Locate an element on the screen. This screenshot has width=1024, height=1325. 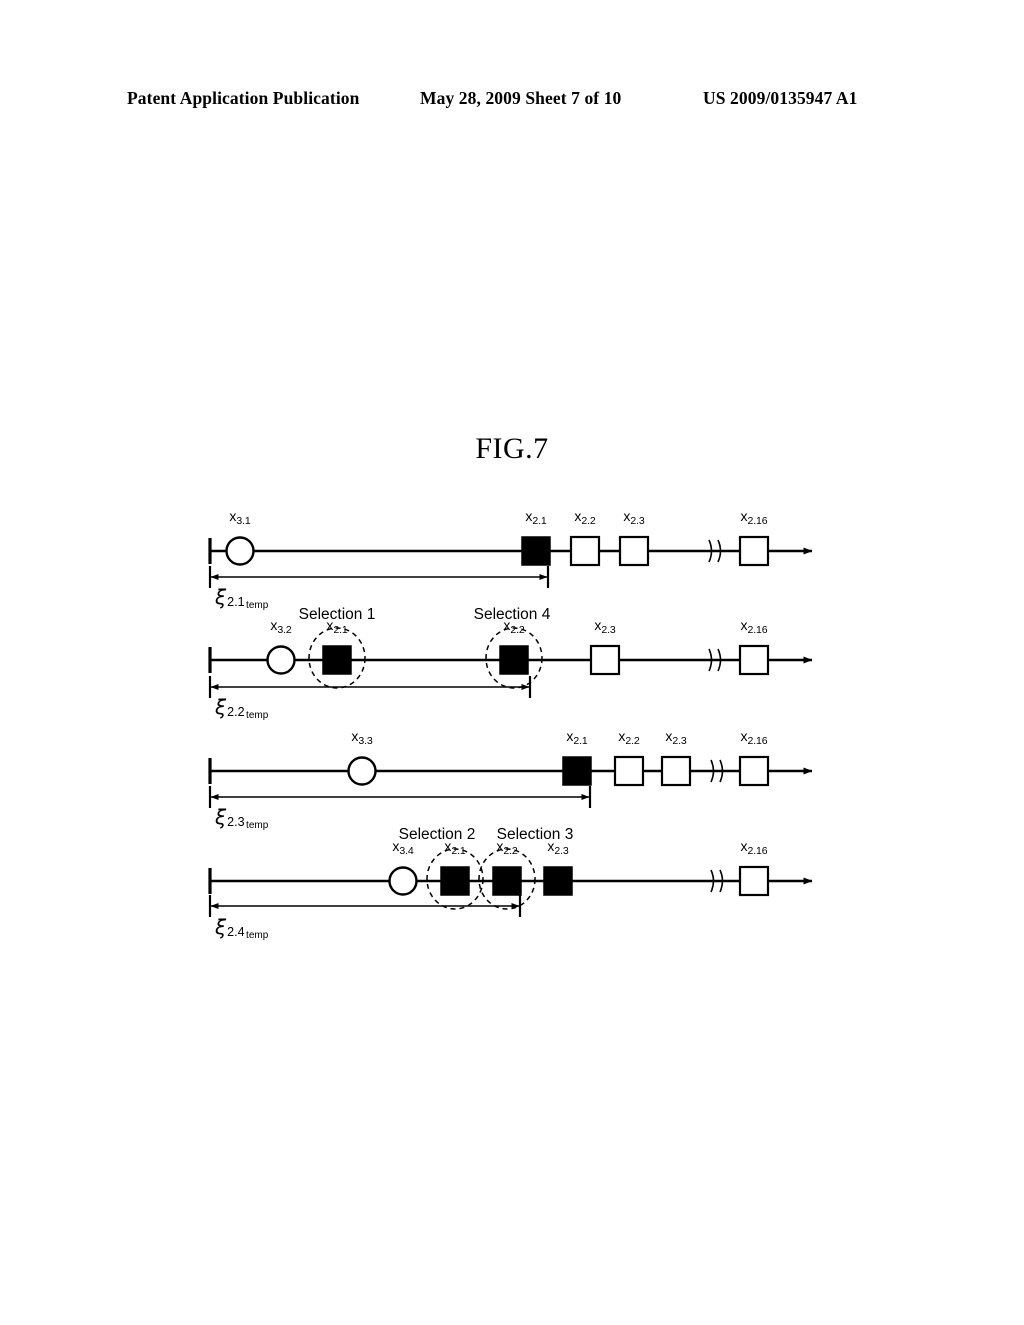
node-label-row-2-x2.3: x2.3 is located at coordinates (605, 626).